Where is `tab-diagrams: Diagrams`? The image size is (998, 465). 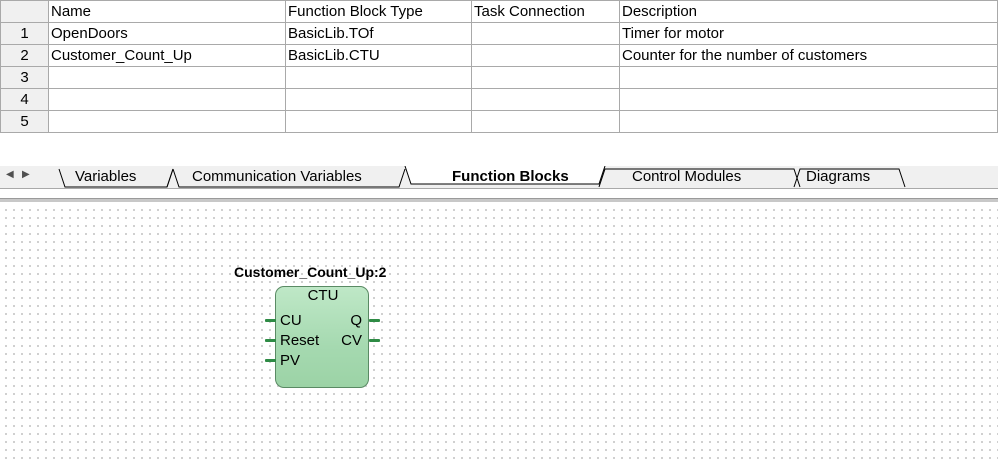
tab-diagrams: Diagrams is located at coordinates (838, 177).